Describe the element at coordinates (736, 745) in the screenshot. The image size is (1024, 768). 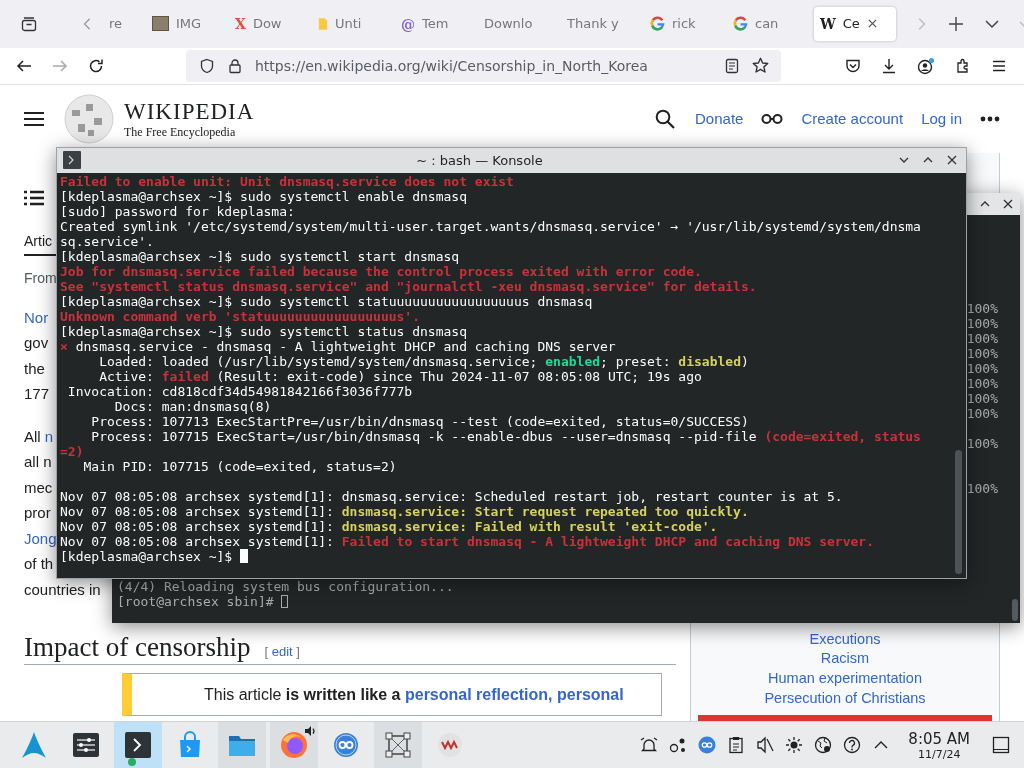
I see `clipboard-icon` at that location.